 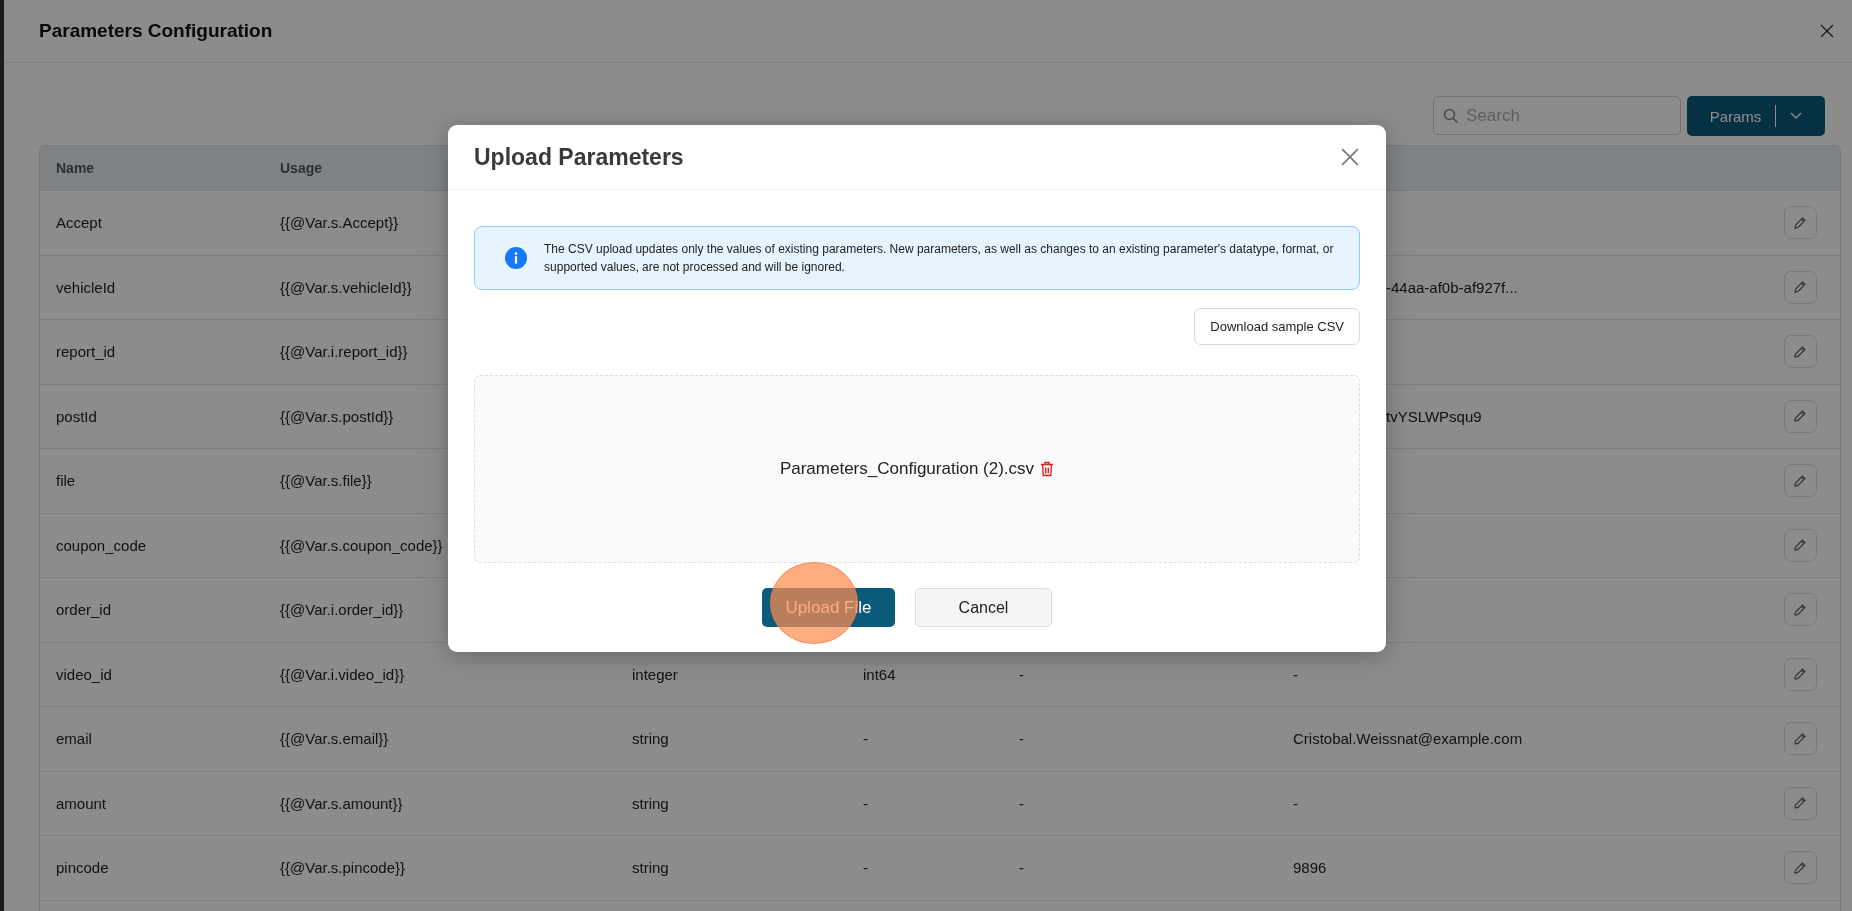 I want to click on table-cell-text: video_id, so click(x=84, y=674).